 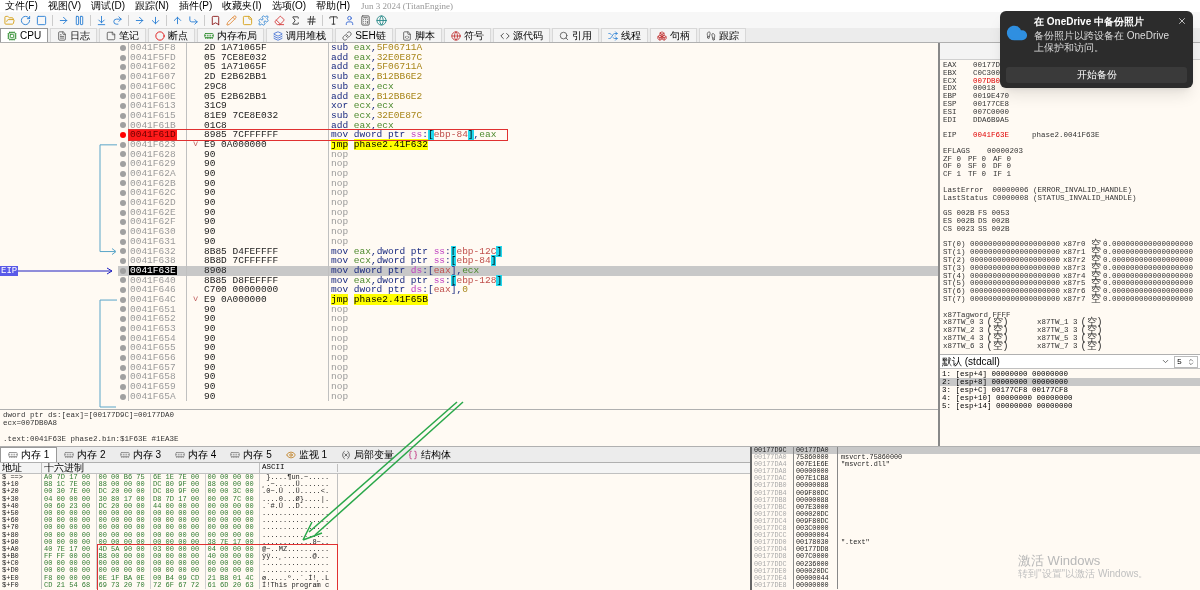 What do you see at coordinates (21, 6) in the screenshot?
I see `menu-item: 文件(F)` at bounding box center [21, 6].